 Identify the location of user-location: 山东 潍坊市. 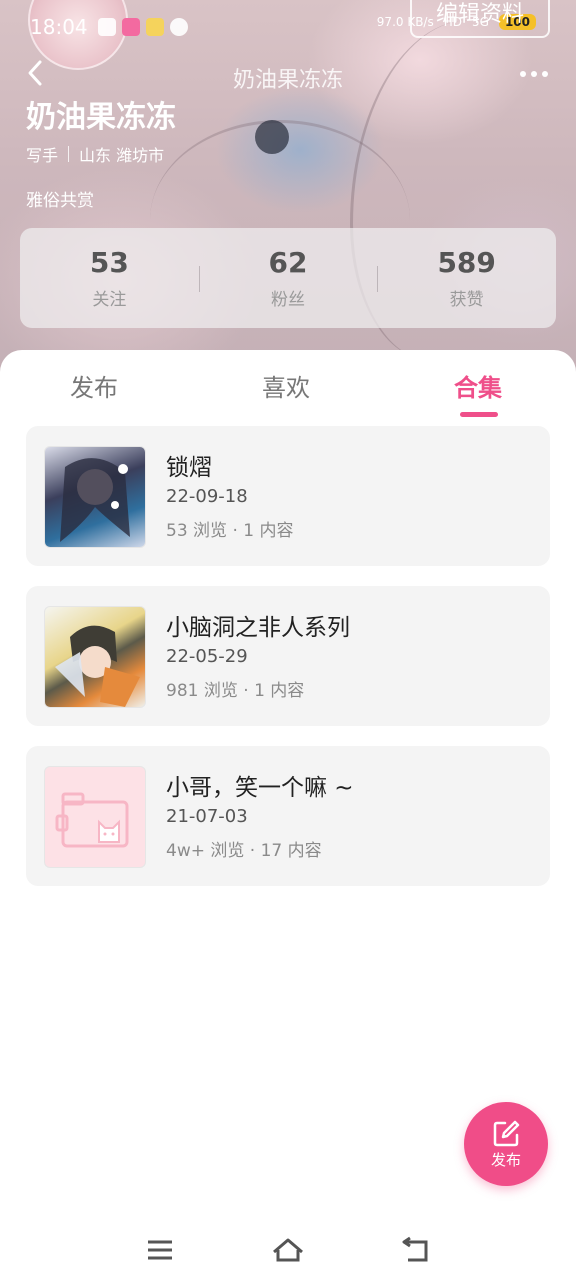
(122, 155).